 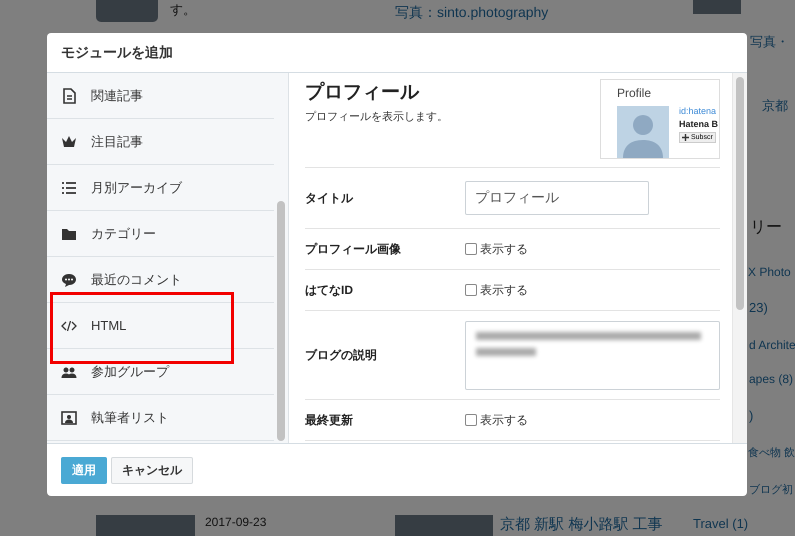 What do you see at coordinates (130, 417) in the screenshot?
I see `module-label: 執筆者リスト` at bounding box center [130, 417].